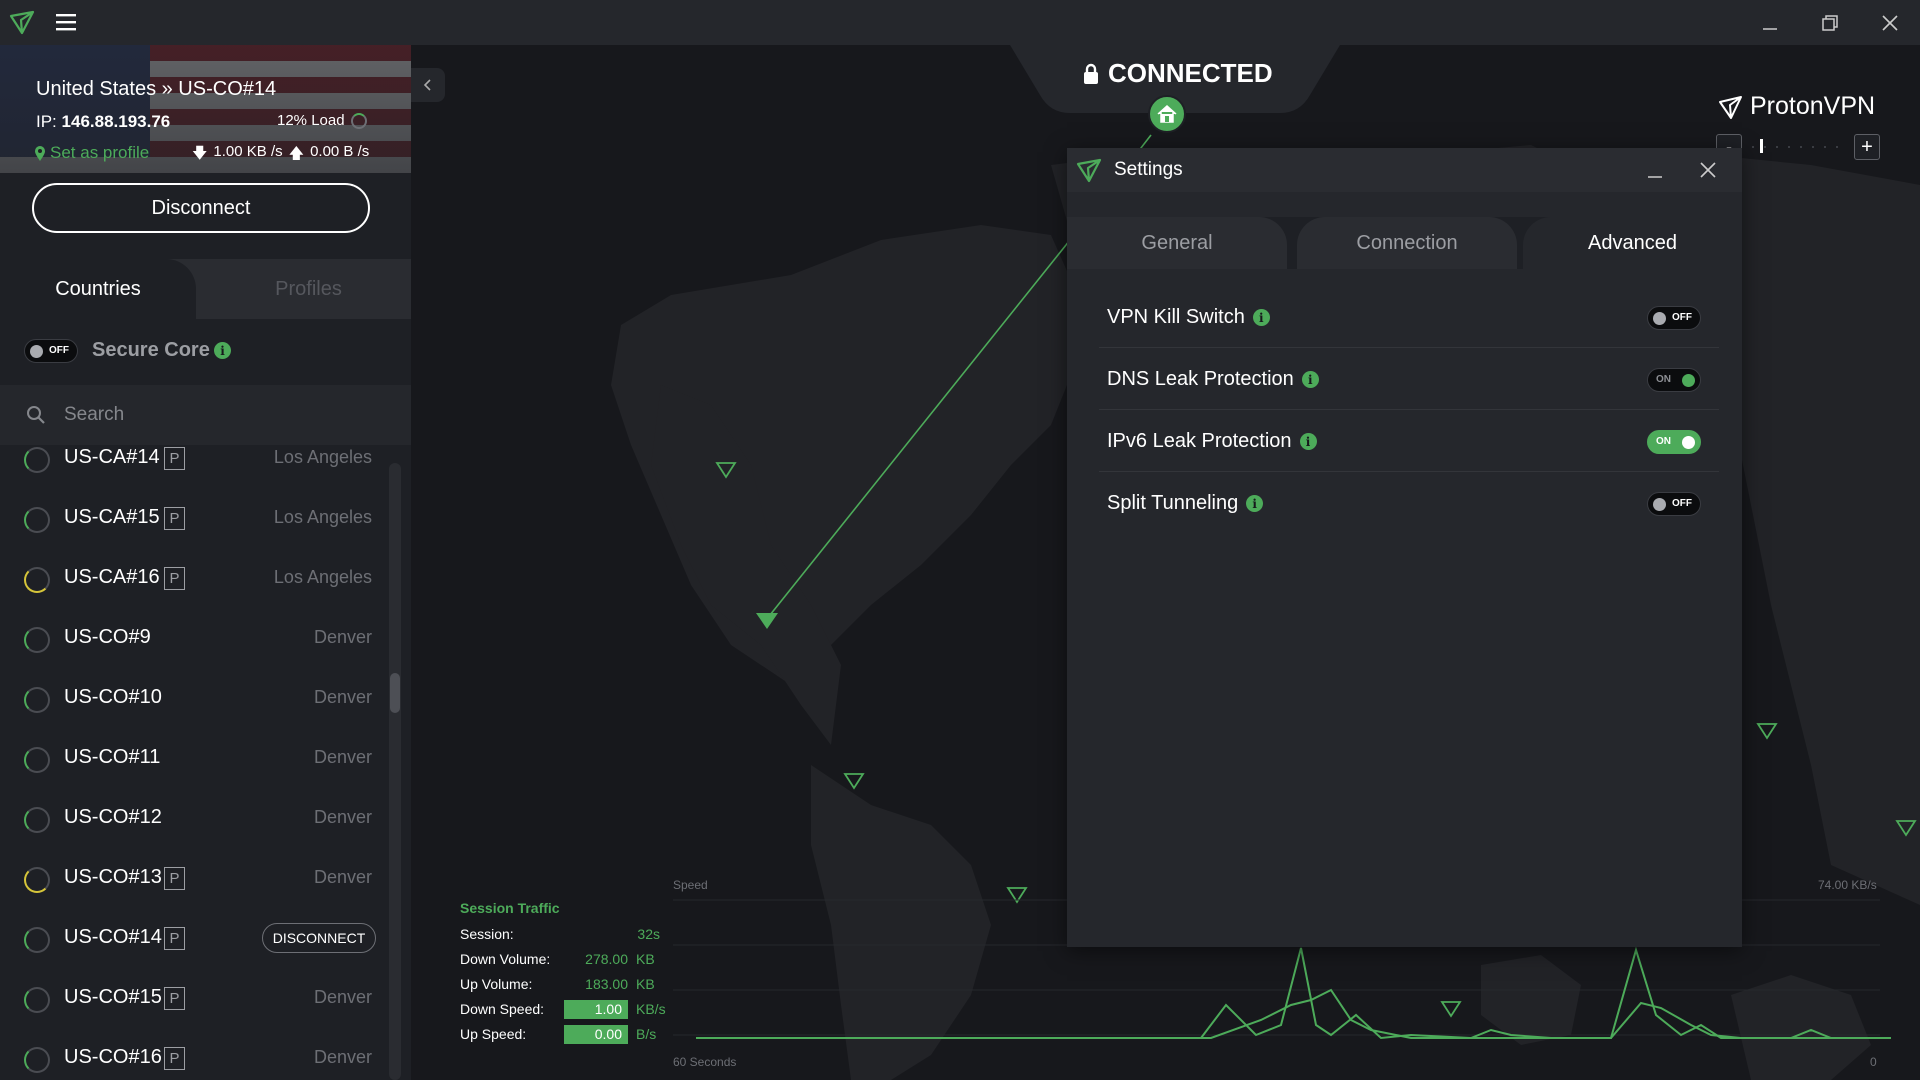 This screenshot has height=1080, width=1920. Describe the element at coordinates (1407, 243) in the screenshot. I see `tab-connection: Connection` at that location.